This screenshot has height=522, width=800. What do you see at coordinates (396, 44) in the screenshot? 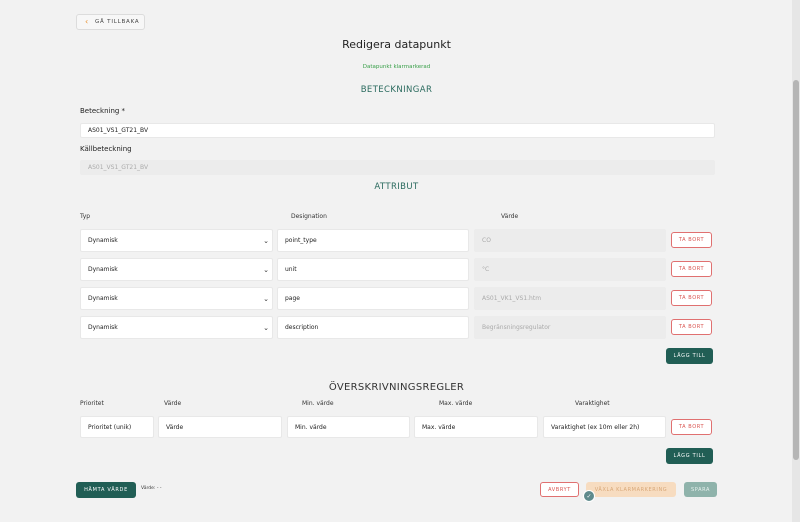
I see `page-title: Redigera datapunkt` at bounding box center [396, 44].